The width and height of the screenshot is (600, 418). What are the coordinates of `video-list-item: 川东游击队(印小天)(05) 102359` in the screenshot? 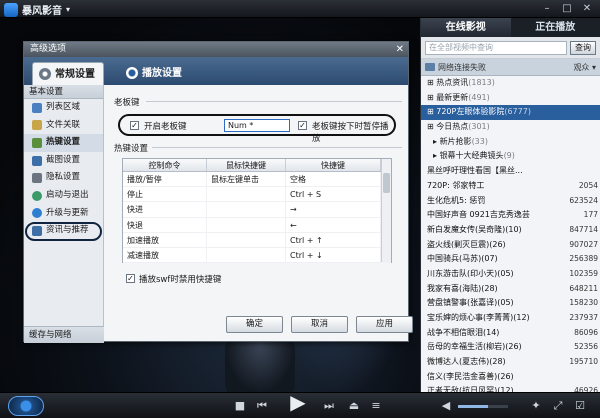 It's located at (510, 274).